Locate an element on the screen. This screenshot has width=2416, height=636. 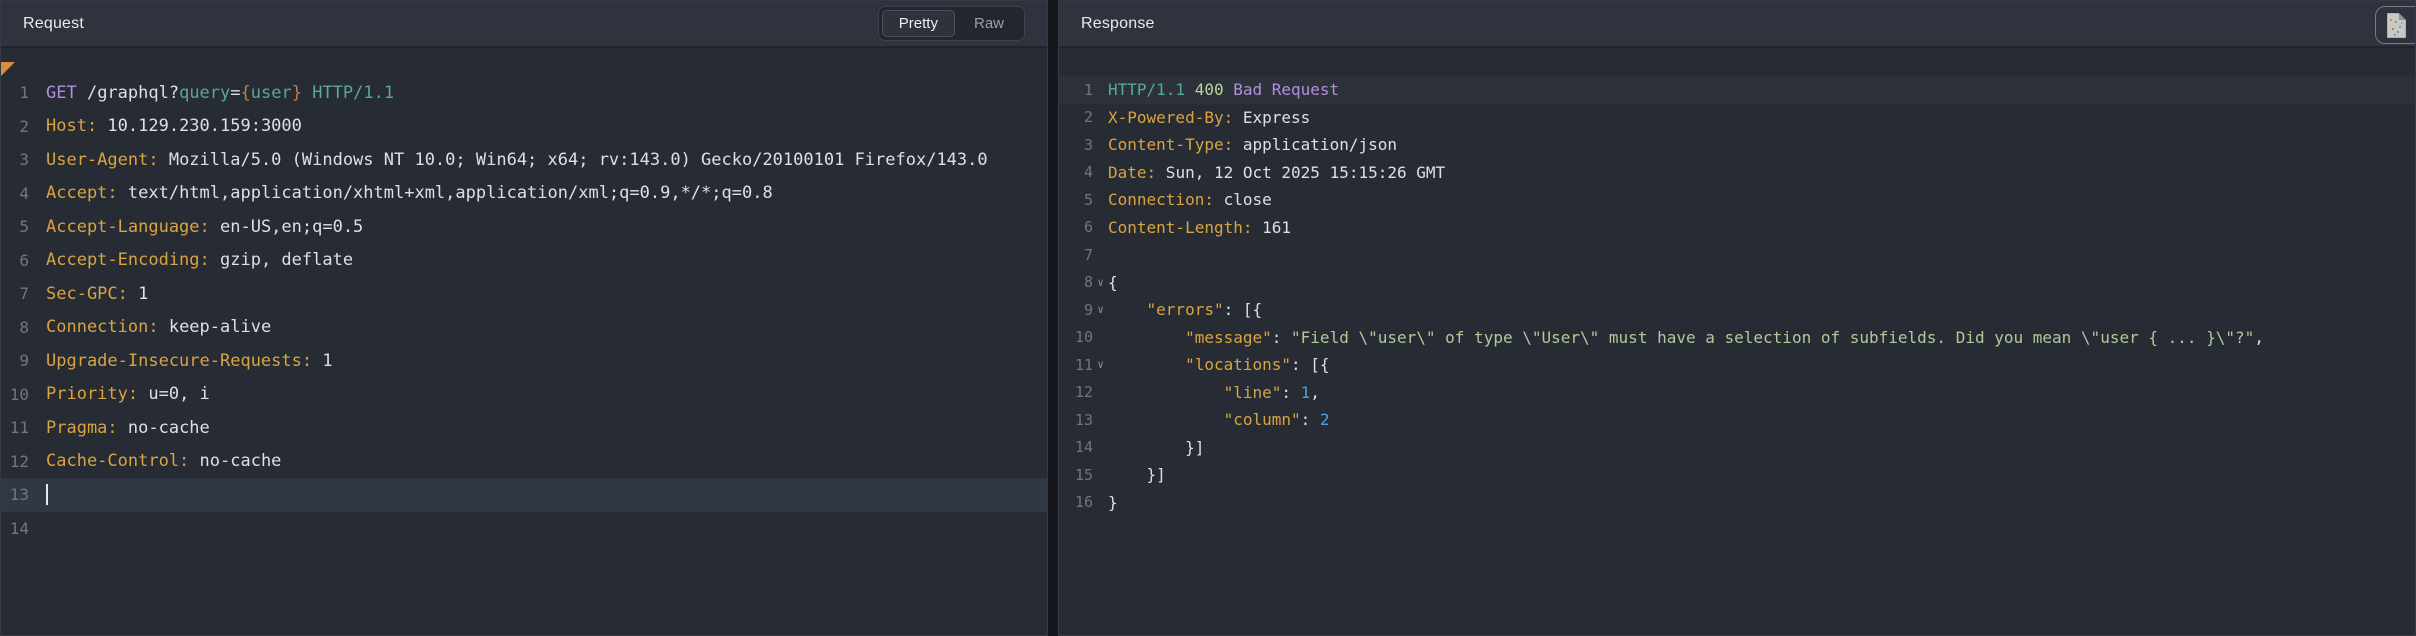
code-text: Content-Type: application/json is located at coordinates (1252, 145).